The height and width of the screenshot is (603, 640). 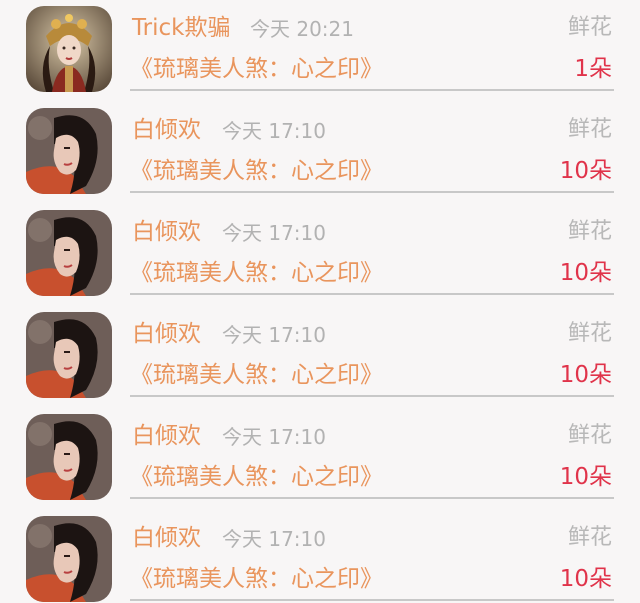 I want to click on sender-name: Trick欺骗, so click(x=181, y=28).